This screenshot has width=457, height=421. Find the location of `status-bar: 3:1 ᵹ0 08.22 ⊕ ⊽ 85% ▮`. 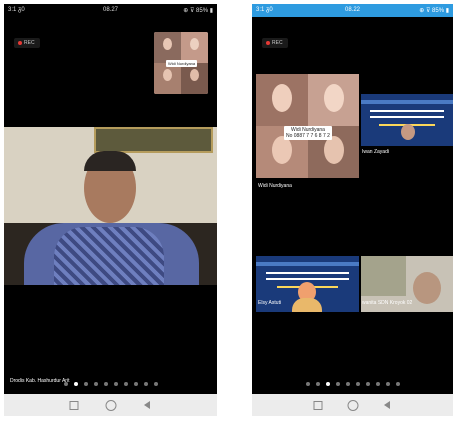

status-bar: 3:1 ᵹ0 08.22 ⊕ ⊽ 85% ▮ is located at coordinates (352, 10).